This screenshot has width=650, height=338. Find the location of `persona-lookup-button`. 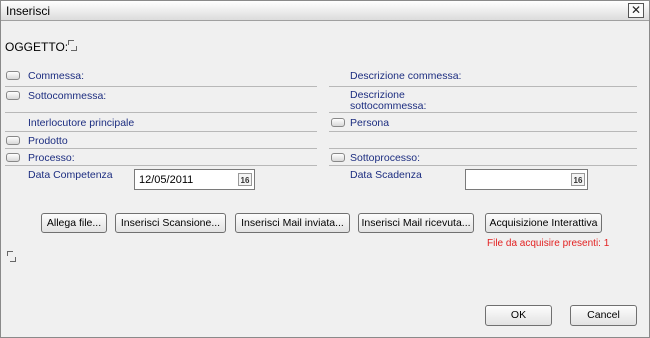

persona-lookup-button is located at coordinates (338, 122).